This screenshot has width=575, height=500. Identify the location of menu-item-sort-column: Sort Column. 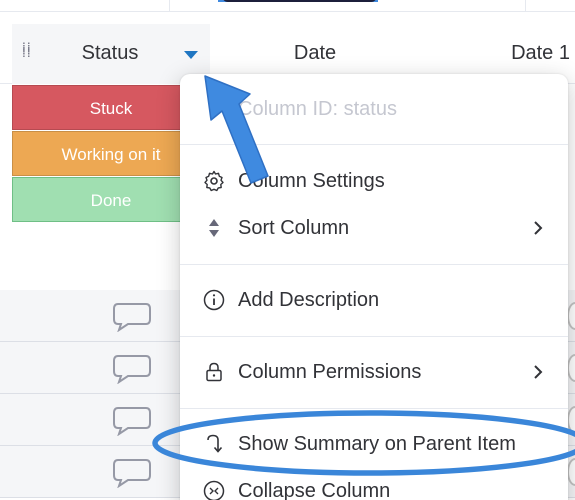
(374, 228).